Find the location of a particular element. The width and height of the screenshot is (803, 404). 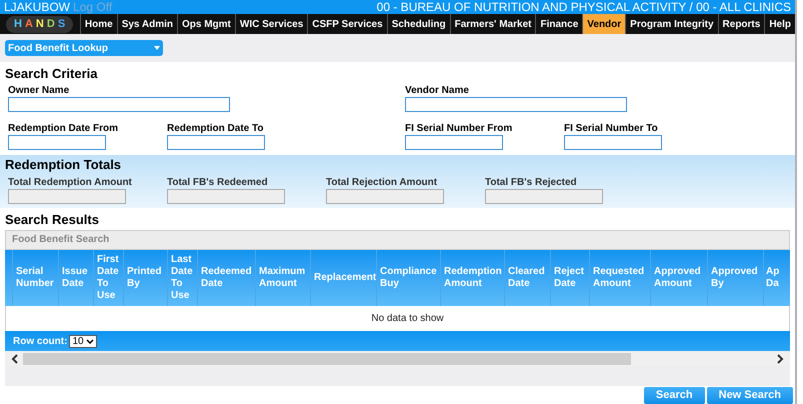

row-count-select: 10 is located at coordinates (83, 341).